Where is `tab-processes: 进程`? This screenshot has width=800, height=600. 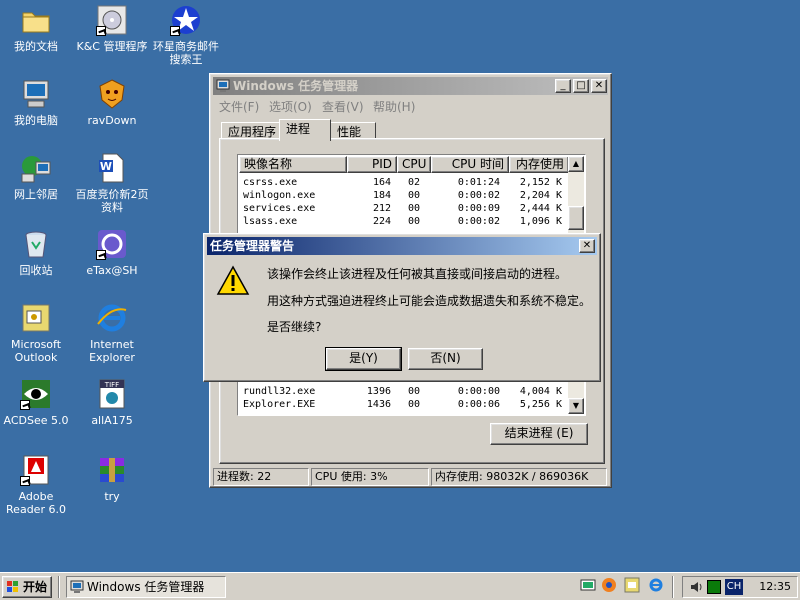 tab-processes: 进程 is located at coordinates (305, 130).